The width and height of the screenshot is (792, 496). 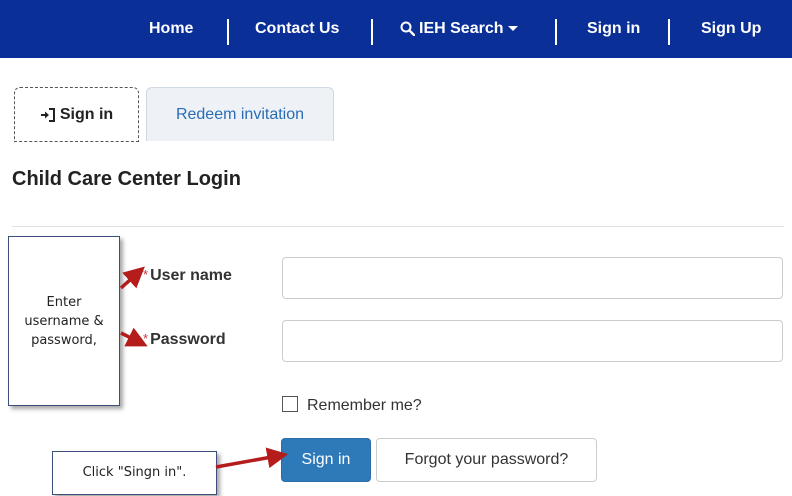 I want to click on nav-search-label: IEH Search, so click(x=461, y=28).